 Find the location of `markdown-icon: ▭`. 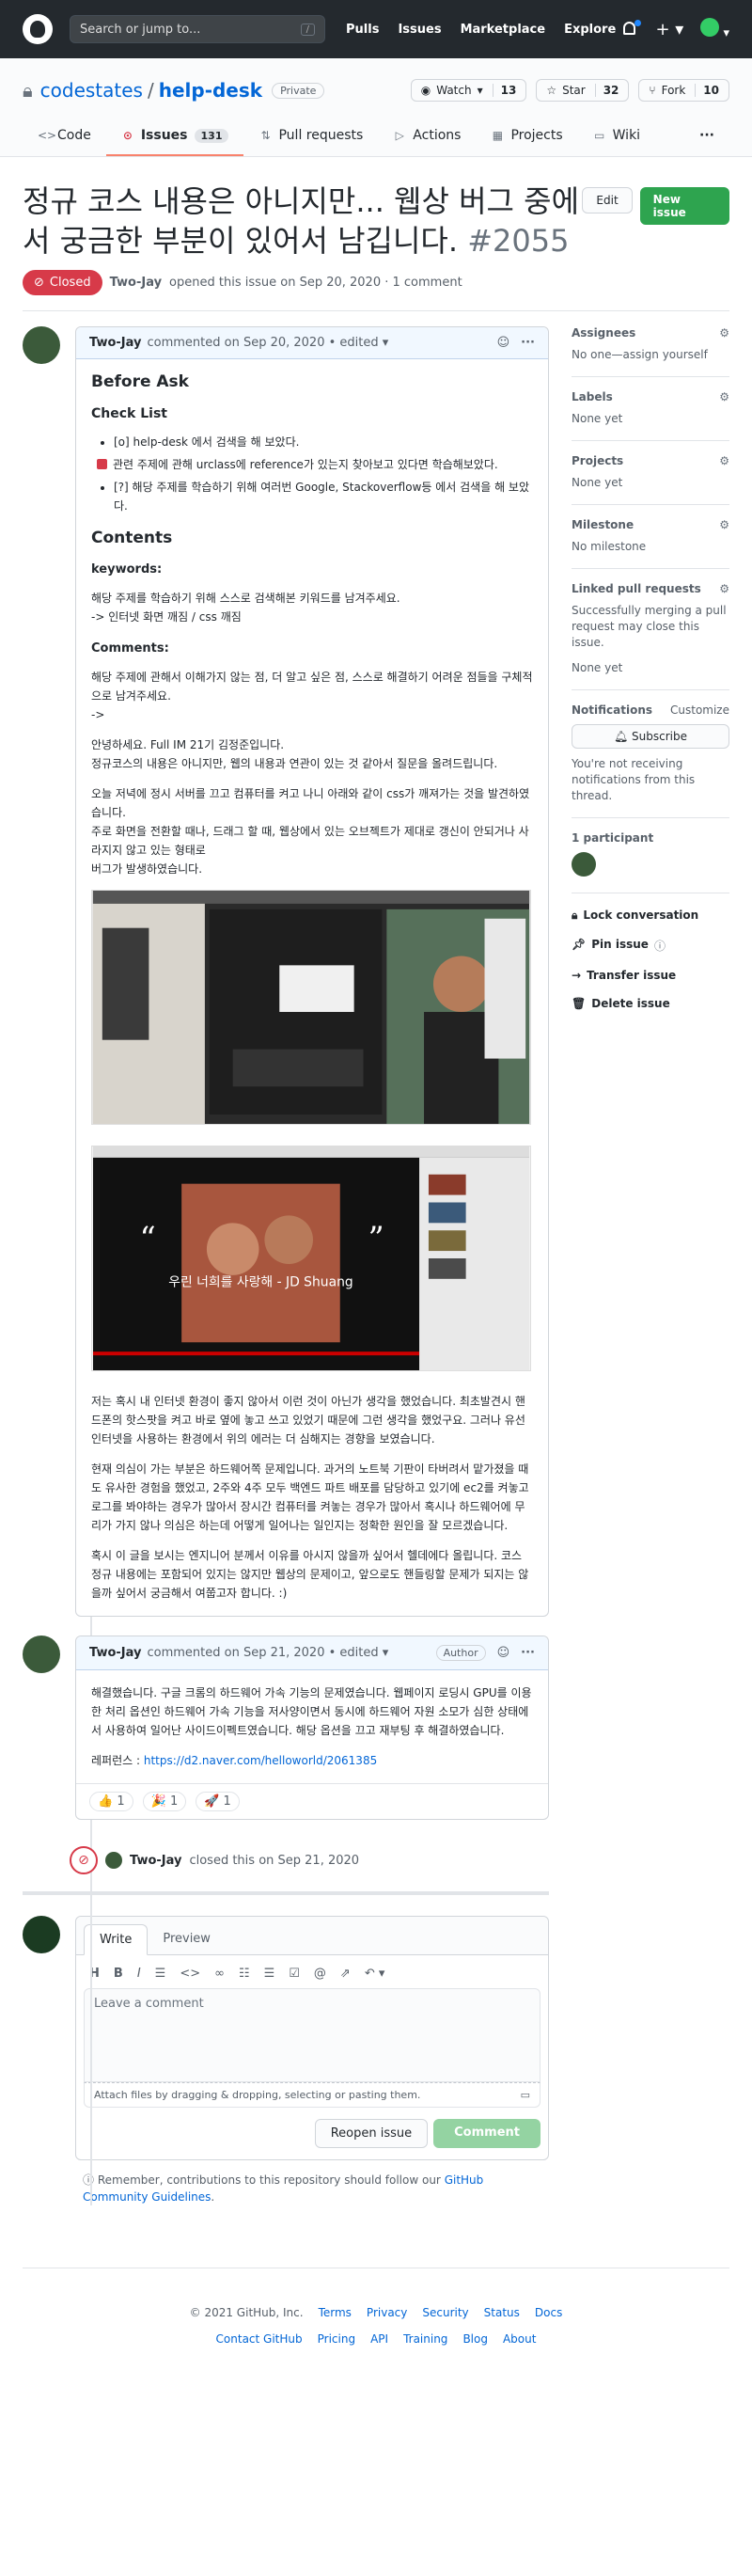

markdown-icon: ▭ is located at coordinates (525, 2095).